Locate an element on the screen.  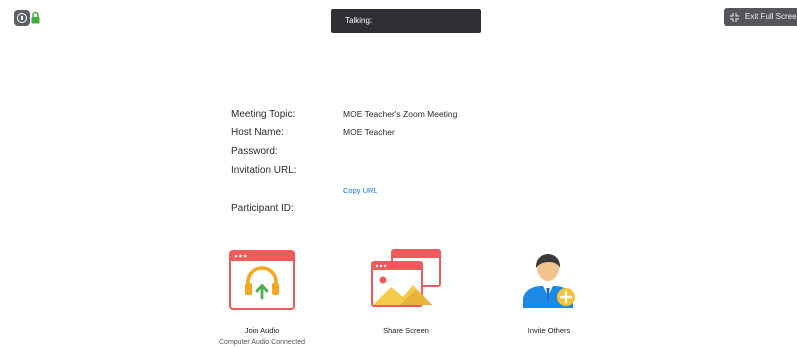
share-screen-icon is located at coordinates (406, 278).